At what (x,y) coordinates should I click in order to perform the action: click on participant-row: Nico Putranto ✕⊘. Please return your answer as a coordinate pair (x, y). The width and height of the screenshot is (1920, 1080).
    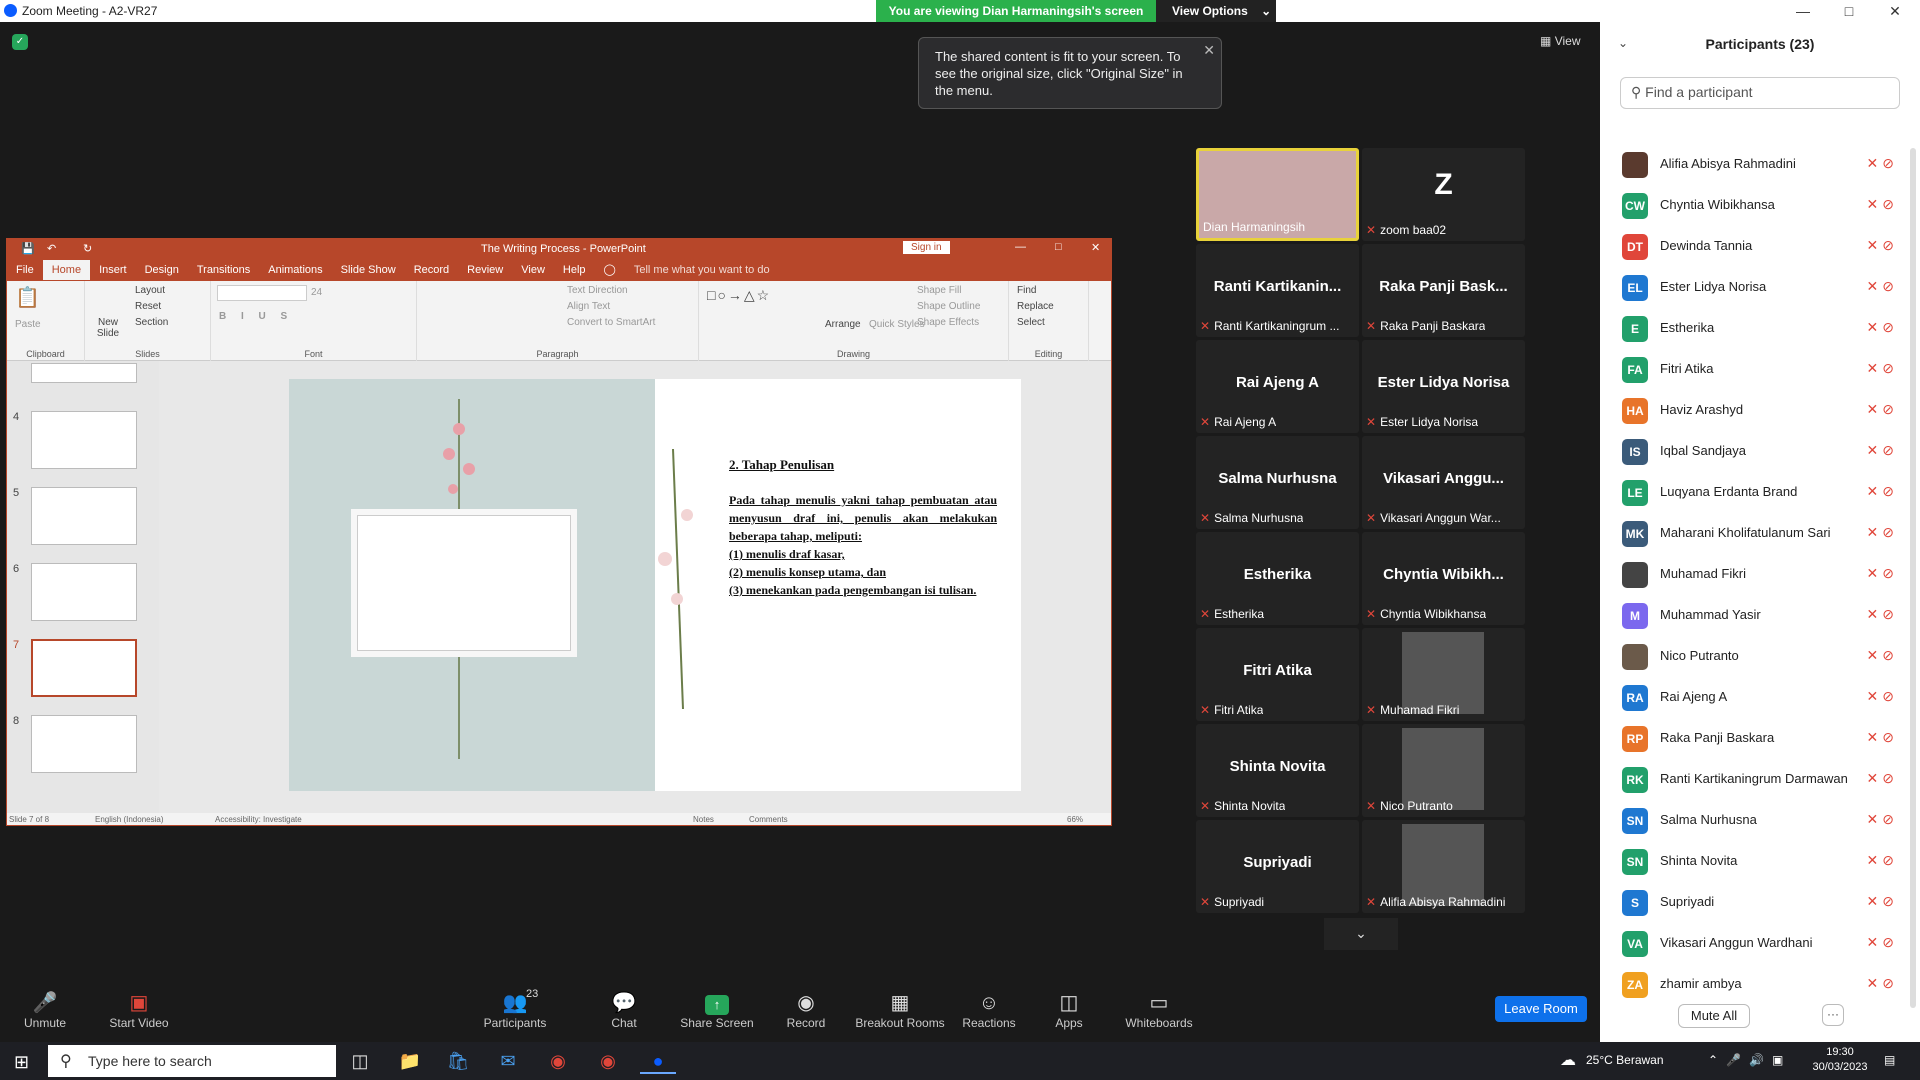
    Looking at the image, I should click on (1760, 656).